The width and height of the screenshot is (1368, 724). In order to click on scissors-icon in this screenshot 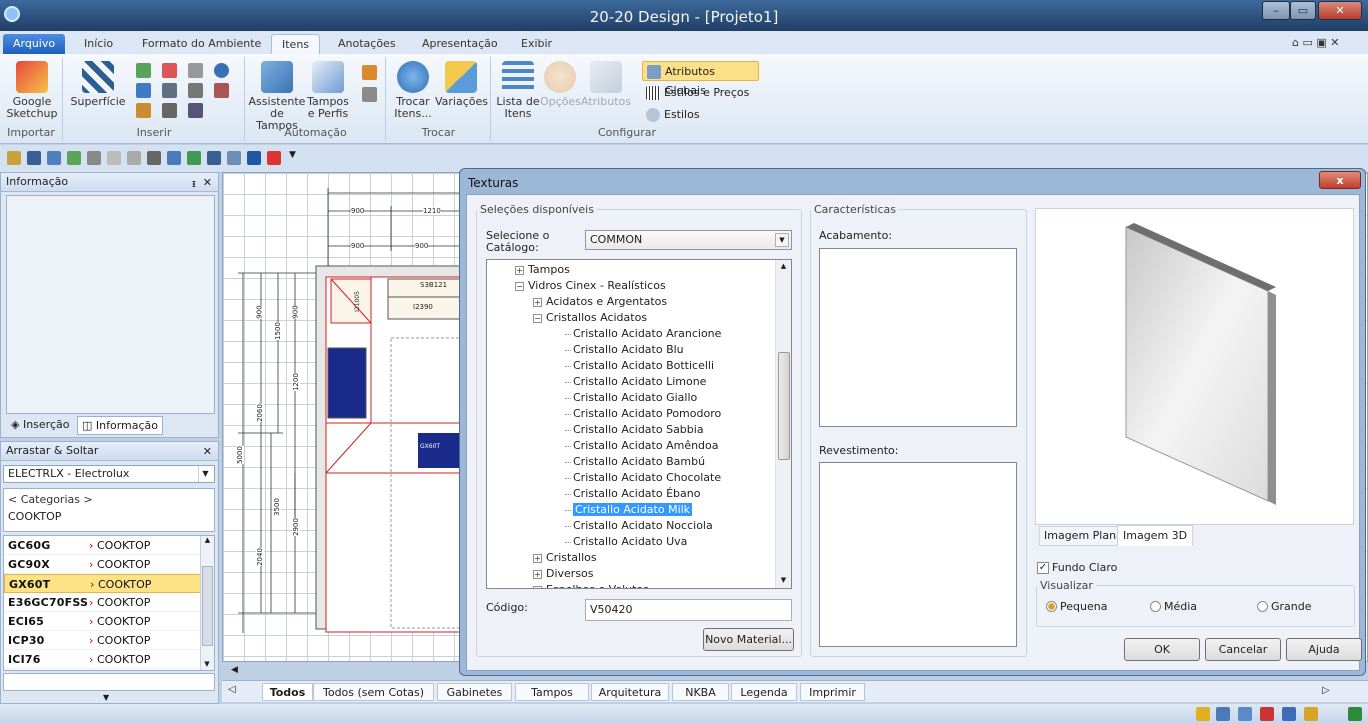, I will do `click(169, 70)`.